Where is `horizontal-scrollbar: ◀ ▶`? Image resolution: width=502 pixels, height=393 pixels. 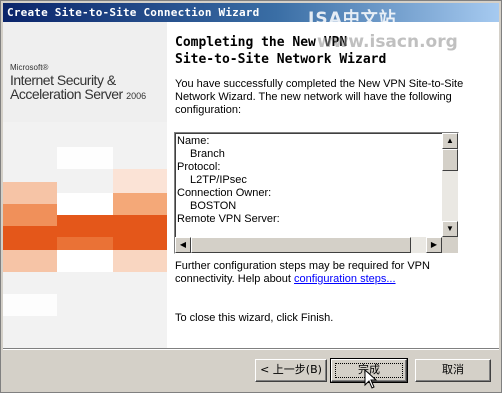
horizontal-scrollbar: ◀ ▶ is located at coordinates (308, 245).